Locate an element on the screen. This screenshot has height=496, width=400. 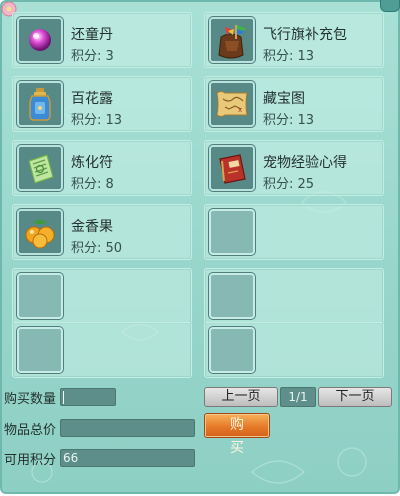
item-name: 藏宝图 is located at coordinates (284, 99).